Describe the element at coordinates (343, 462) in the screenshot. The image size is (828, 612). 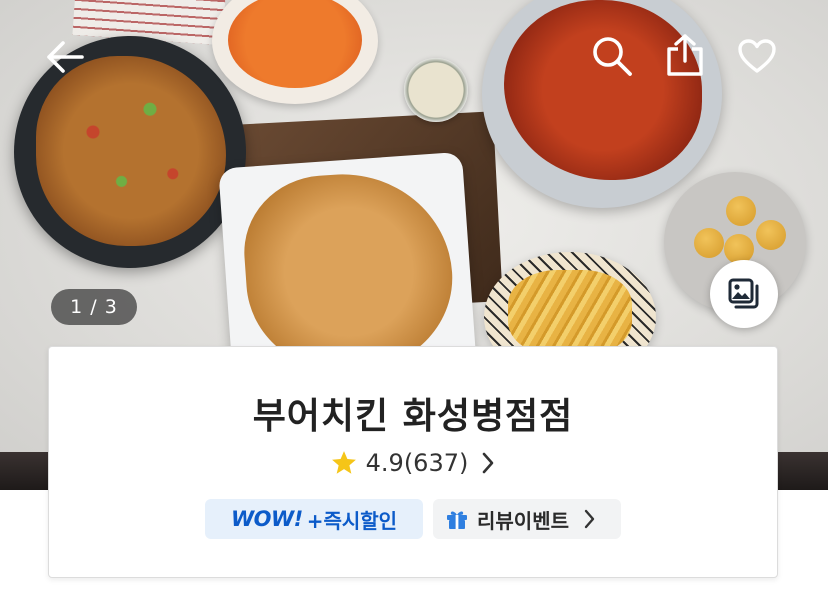
I see `star-icon` at that location.